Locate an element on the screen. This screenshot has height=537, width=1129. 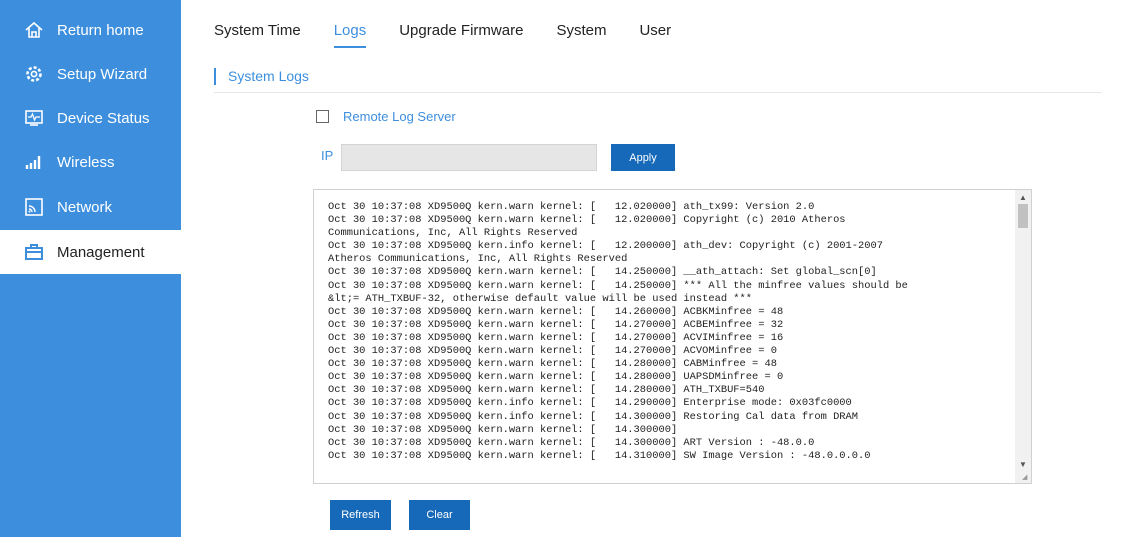
sidebar-item-setup-wizard: Setup Wizard is located at coordinates (90, 74).